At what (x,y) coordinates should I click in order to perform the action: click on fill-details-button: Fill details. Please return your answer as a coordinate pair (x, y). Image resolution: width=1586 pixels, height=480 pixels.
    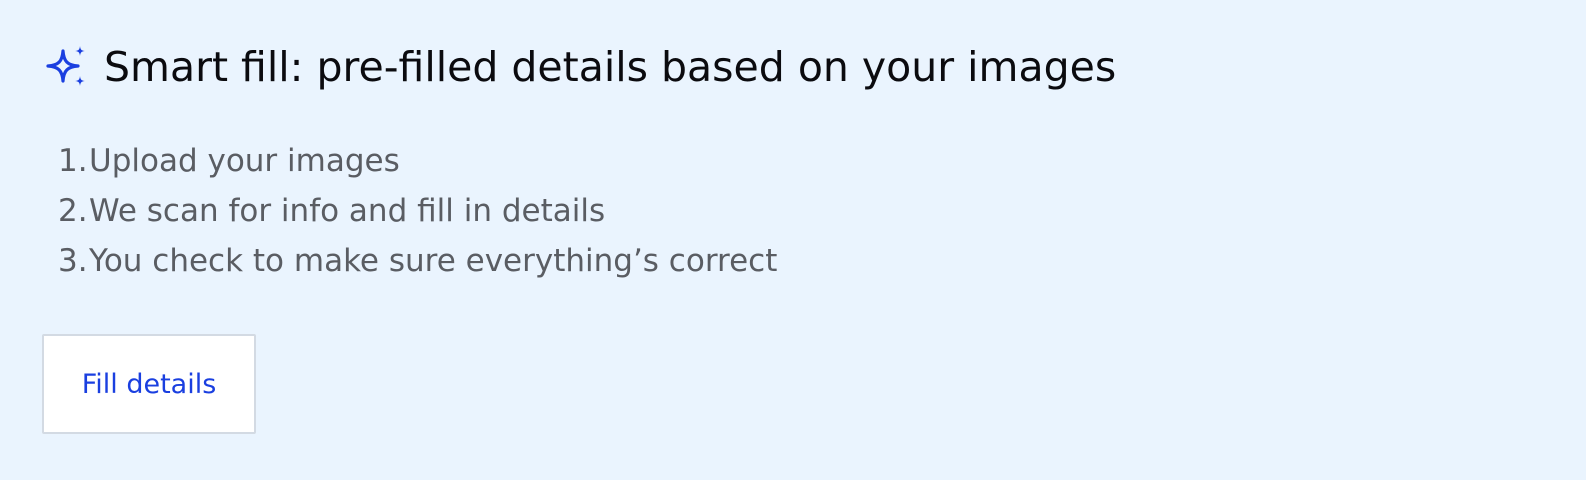
    Looking at the image, I should click on (149, 384).